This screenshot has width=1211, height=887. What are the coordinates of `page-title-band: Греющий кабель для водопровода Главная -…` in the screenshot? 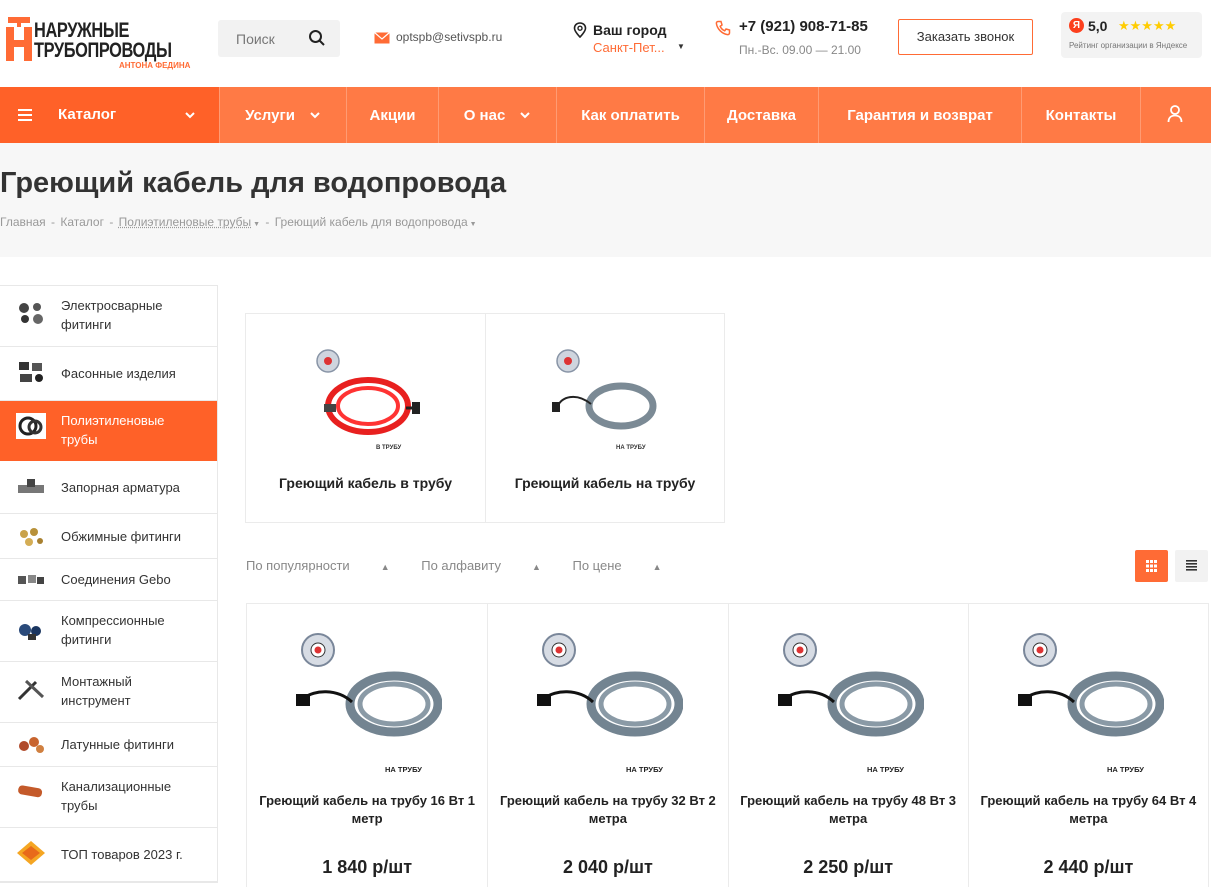 It's located at (605, 200).